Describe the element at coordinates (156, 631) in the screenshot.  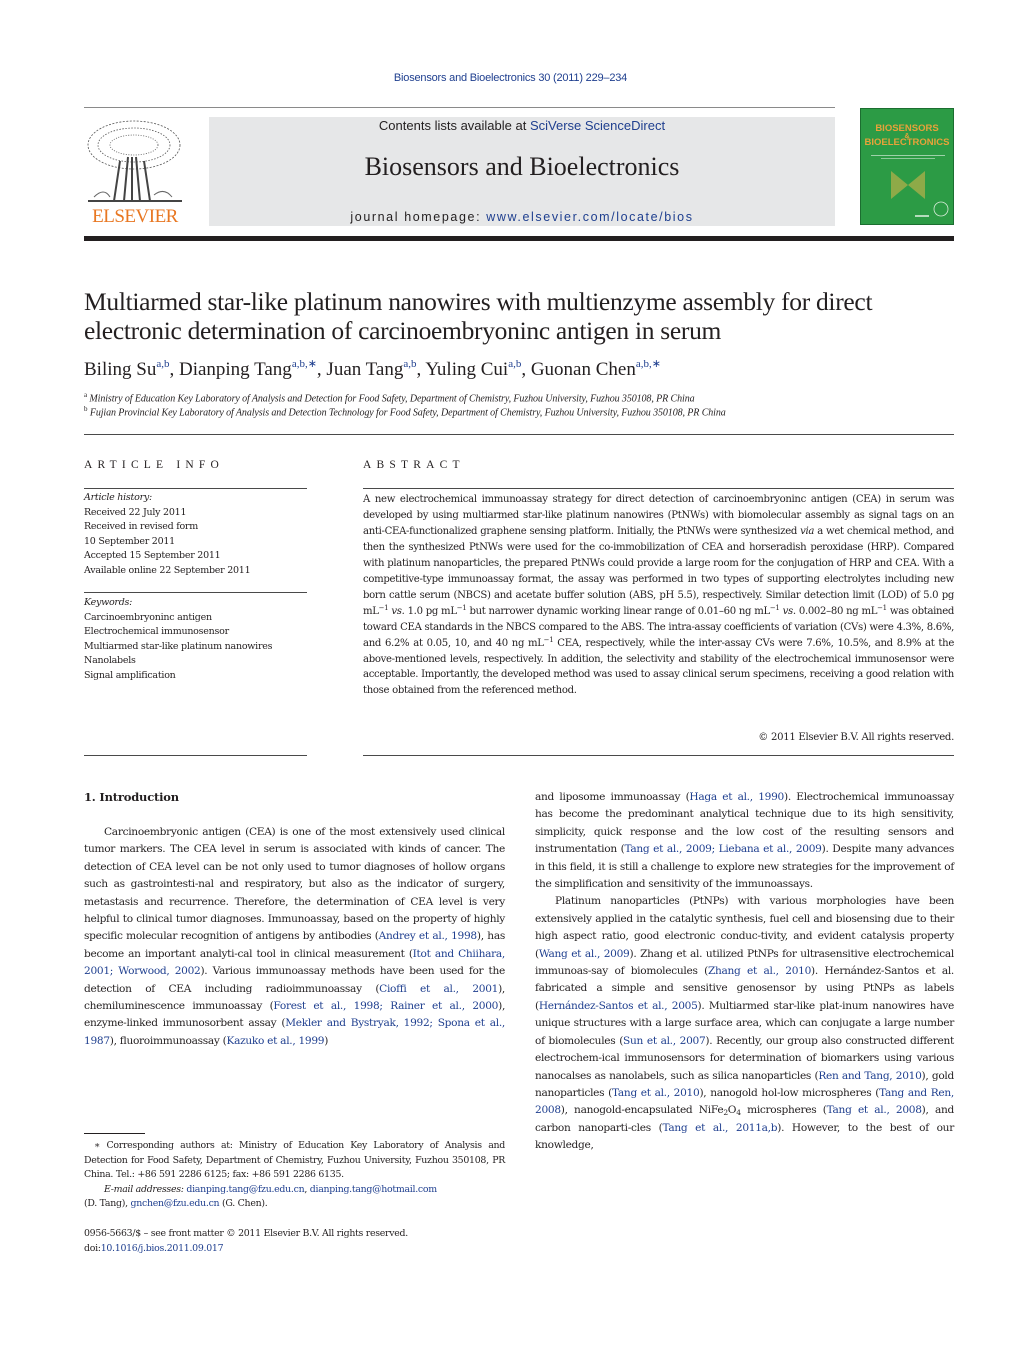
I see `keyword: Electrochemical immunosensor` at that location.